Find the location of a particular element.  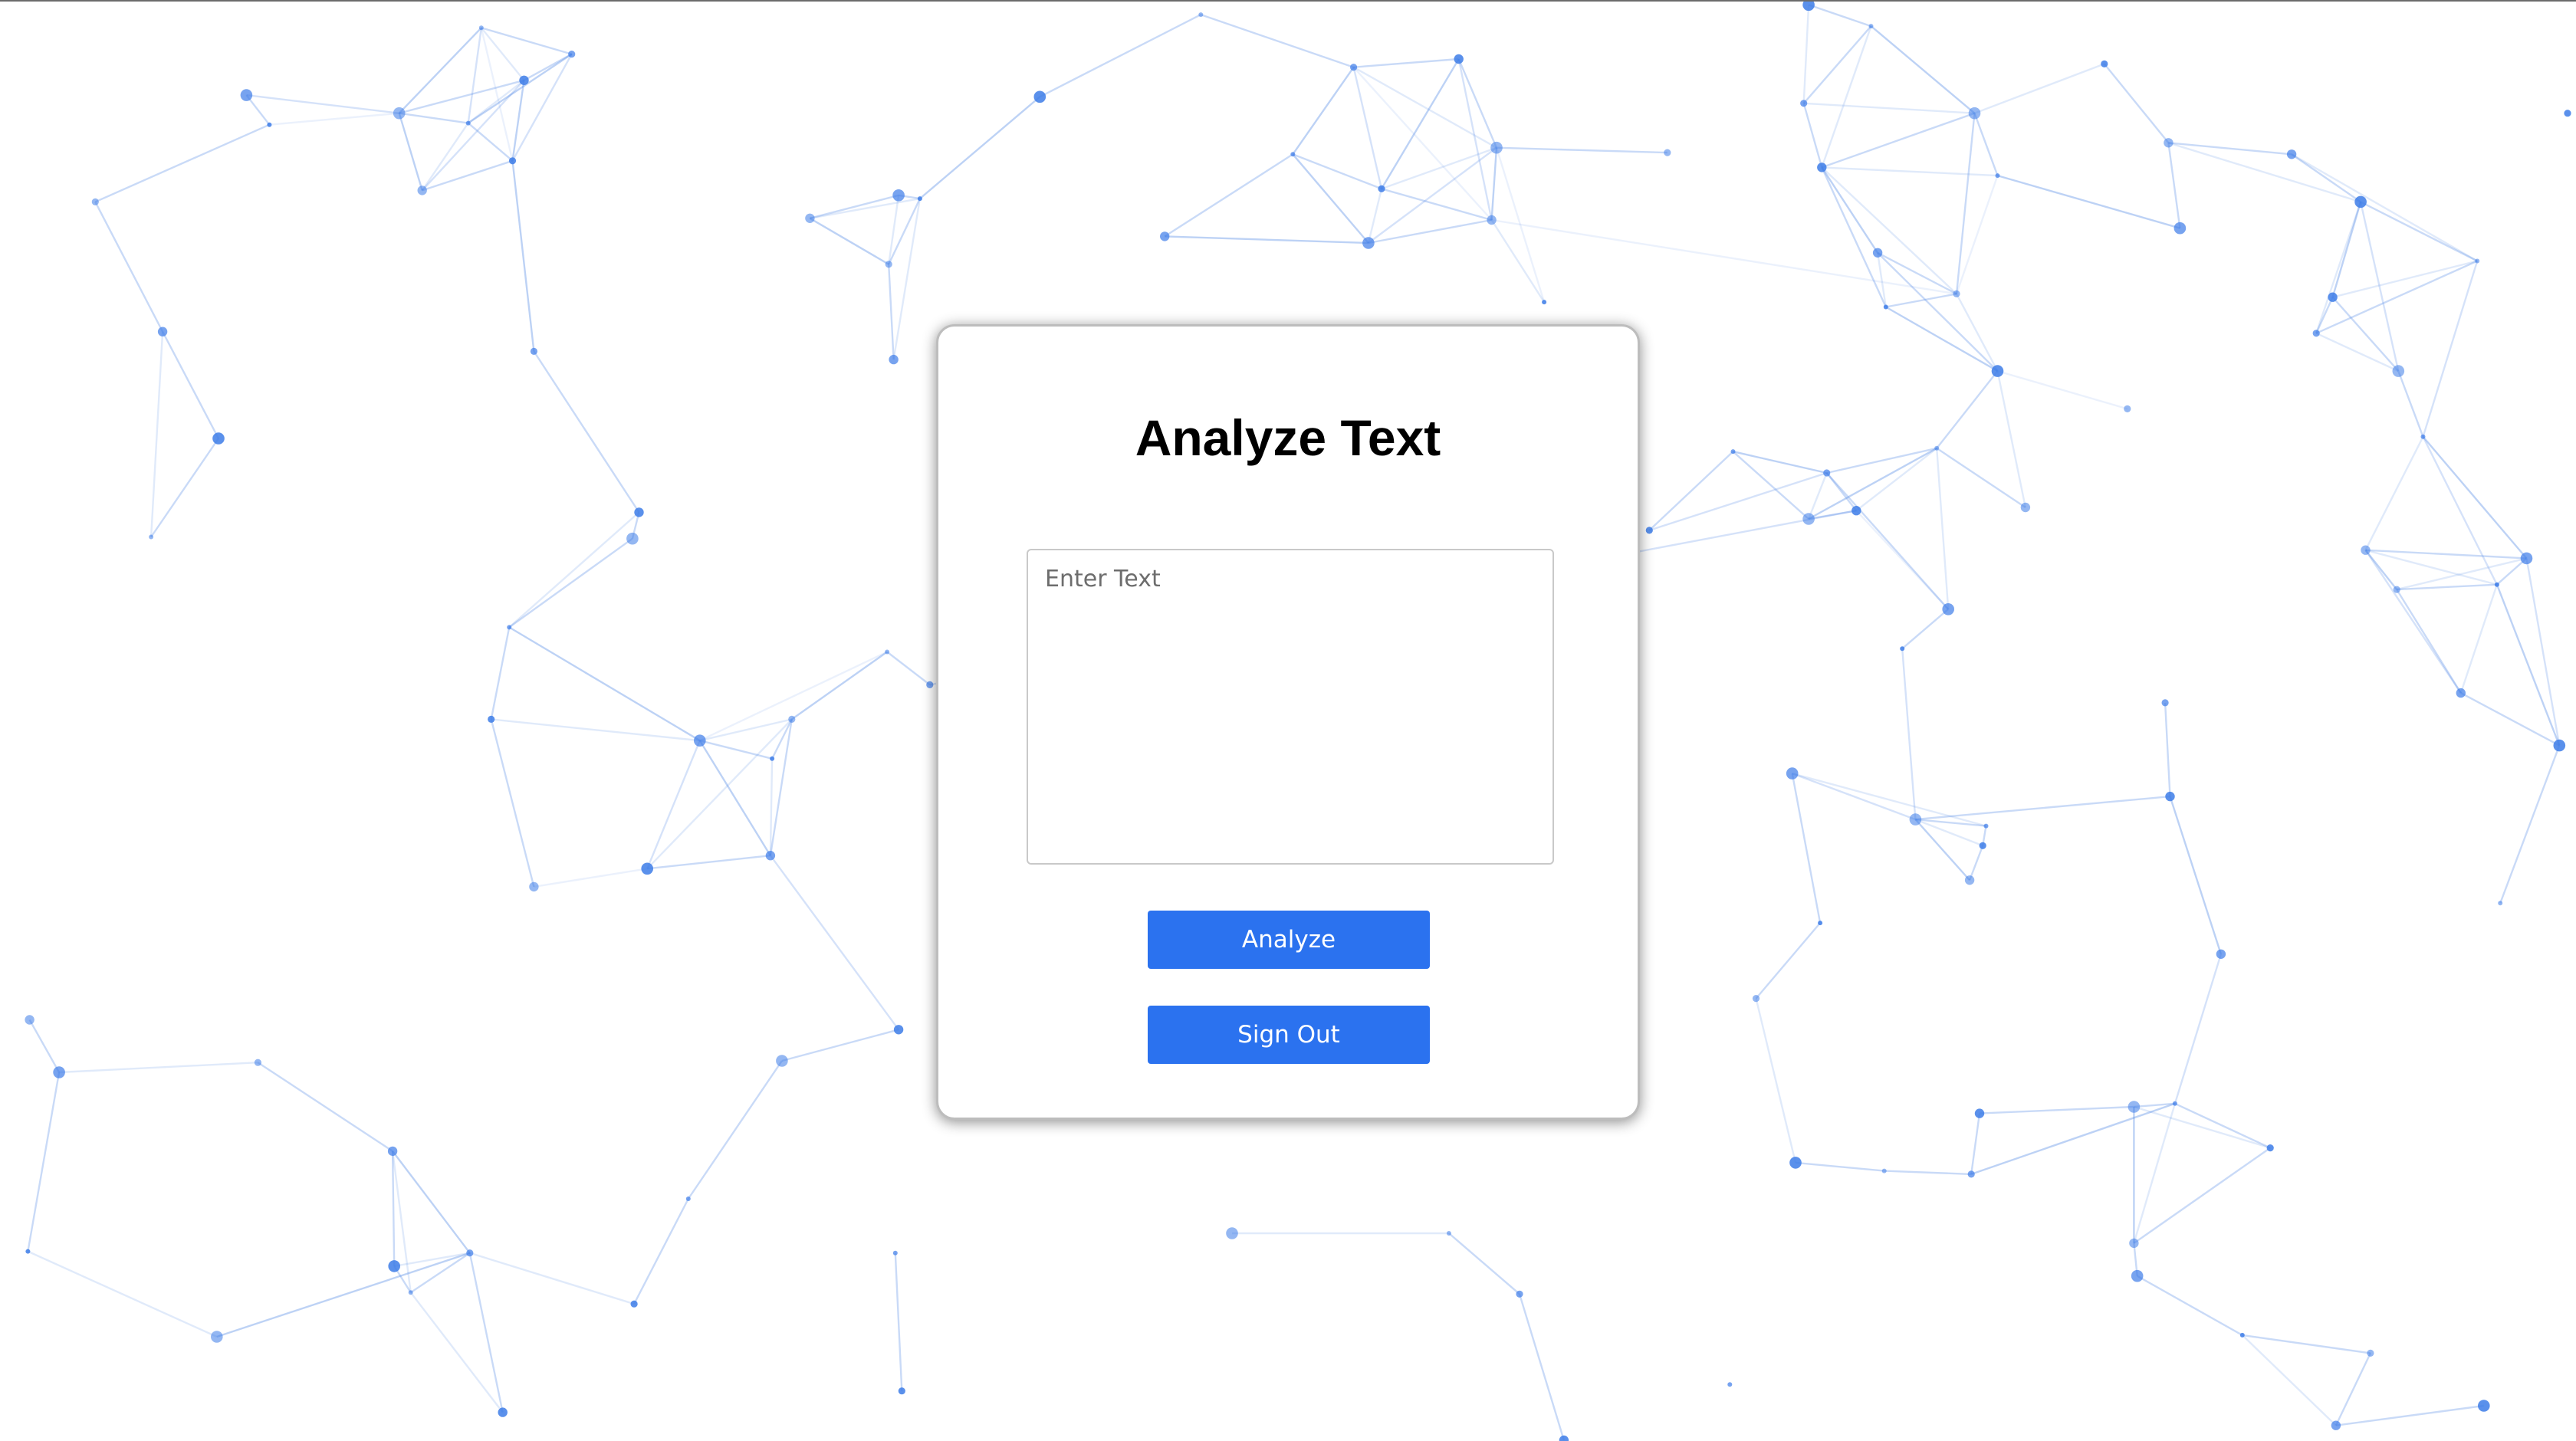

sign-out-button: Sign Out is located at coordinates (1289, 1035).